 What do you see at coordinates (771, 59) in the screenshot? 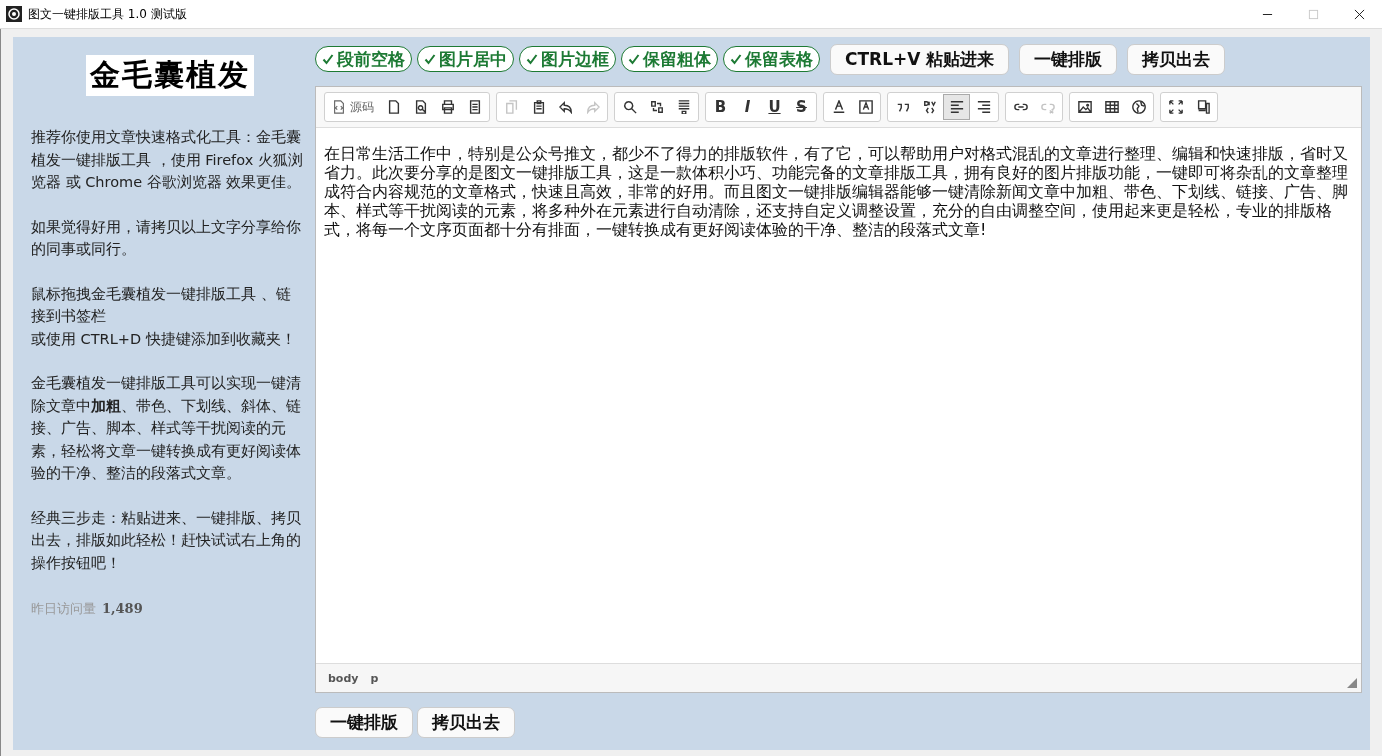
I see `option-toggle: 保留表格` at bounding box center [771, 59].